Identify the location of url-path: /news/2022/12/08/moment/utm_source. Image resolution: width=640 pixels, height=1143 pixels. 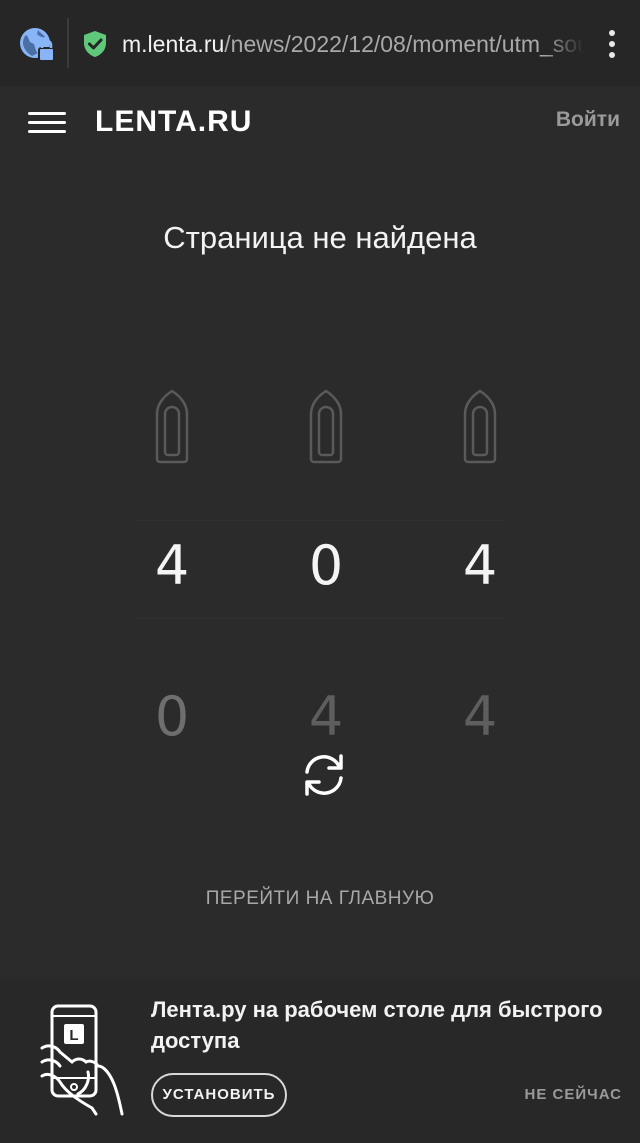
(404, 44).